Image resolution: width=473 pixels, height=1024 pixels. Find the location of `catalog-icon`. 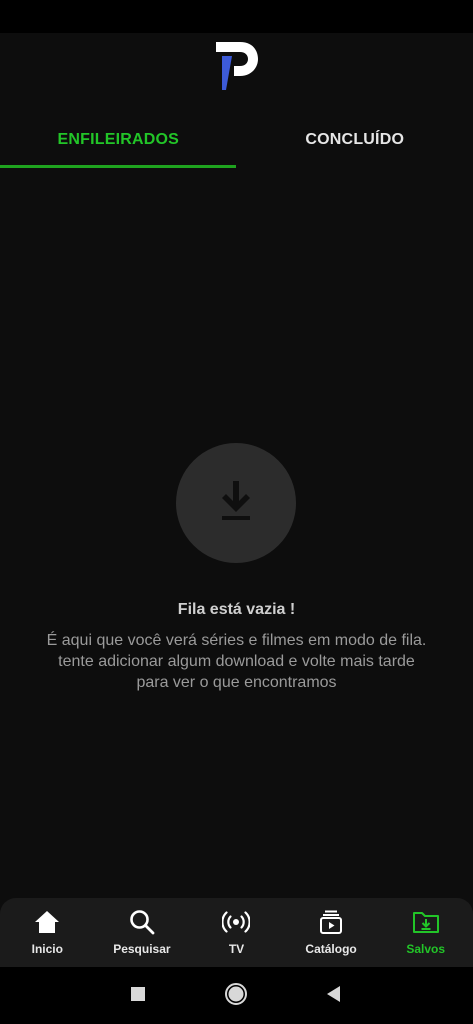

catalog-icon is located at coordinates (331, 922).